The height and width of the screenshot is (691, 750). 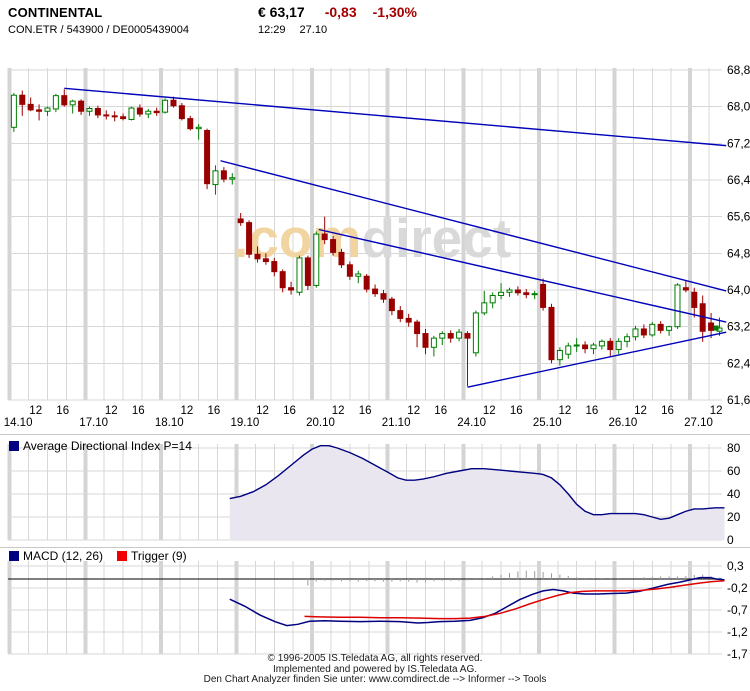 What do you see at coordinates (169, 423) in the screenshot?
I see `svg-text: 18.10` at bounding box center [169, 423].